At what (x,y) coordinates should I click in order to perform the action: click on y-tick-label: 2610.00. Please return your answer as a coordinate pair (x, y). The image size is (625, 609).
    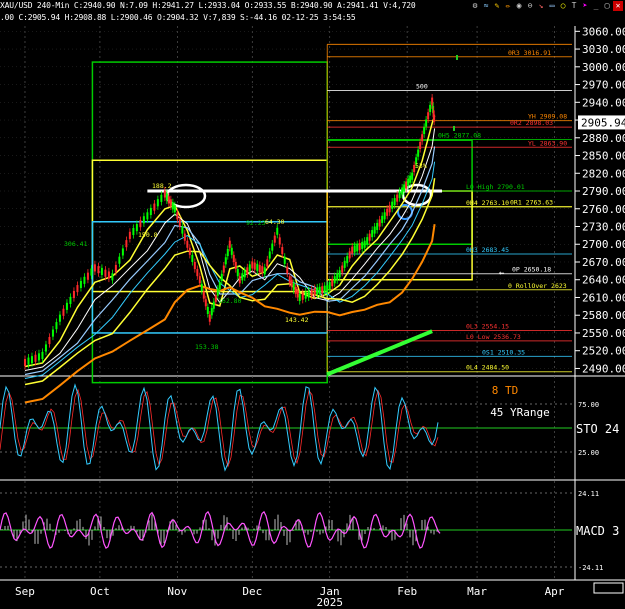
    Looking at the image, I should click on (603, 297).